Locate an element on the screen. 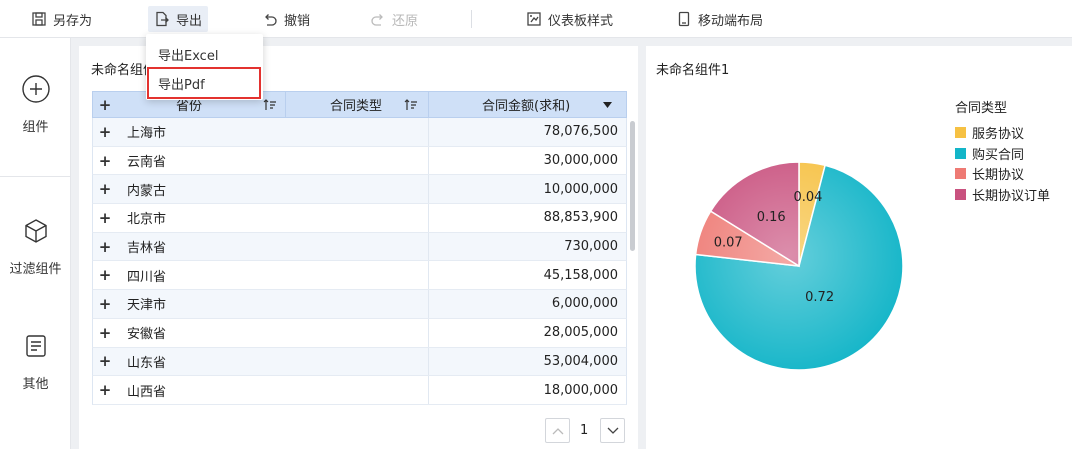 The image size is (1072, 449). table-row: + 吉林省 730,000 is located at coordinates (359, 247).